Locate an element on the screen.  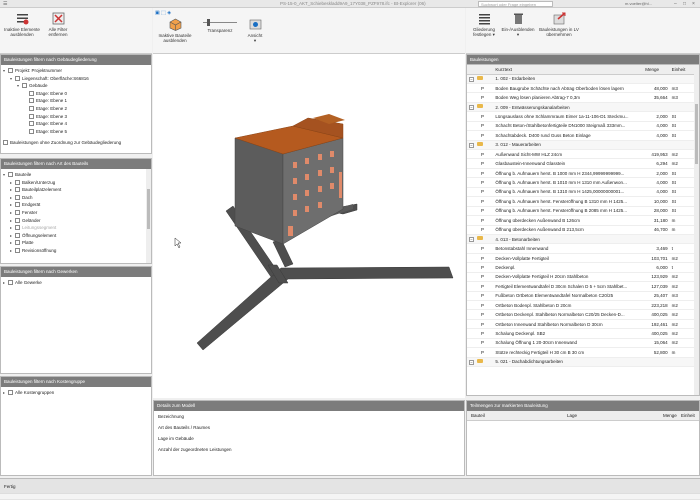
column-header-shorttext: Kurztext is located at coordinates (568, 70).